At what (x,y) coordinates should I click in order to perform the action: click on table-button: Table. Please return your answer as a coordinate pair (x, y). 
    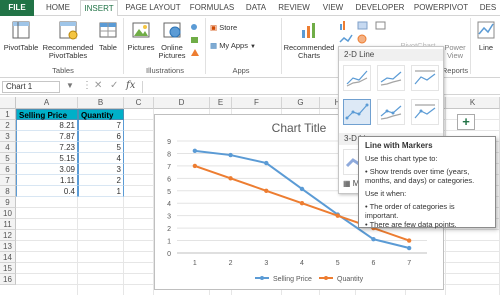
    Looking at the image, I should click on (108, 36).